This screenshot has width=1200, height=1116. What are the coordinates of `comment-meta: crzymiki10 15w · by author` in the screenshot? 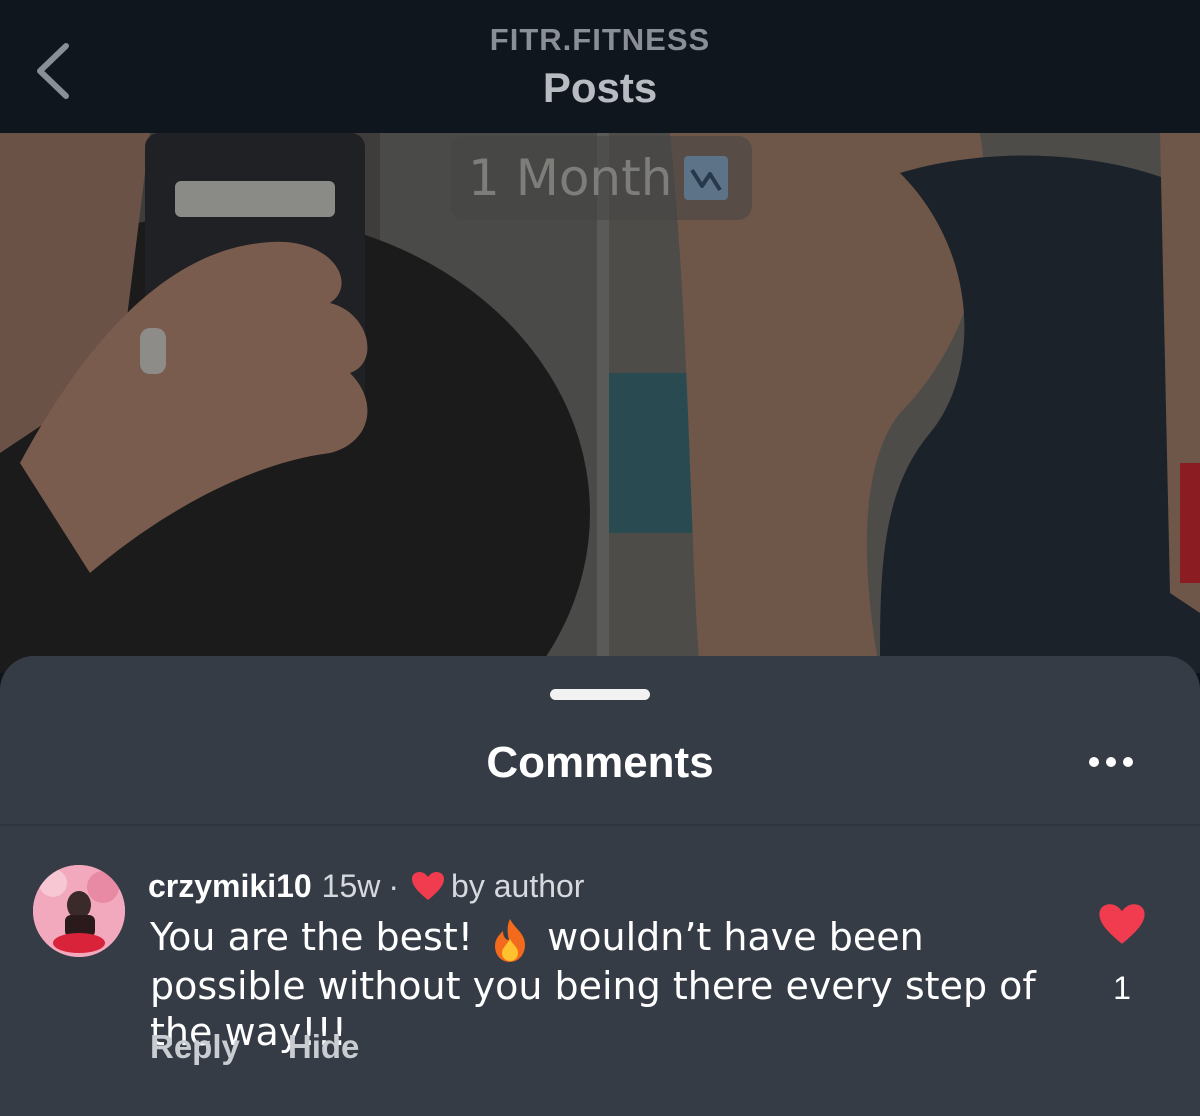 It's located at (366, 886).